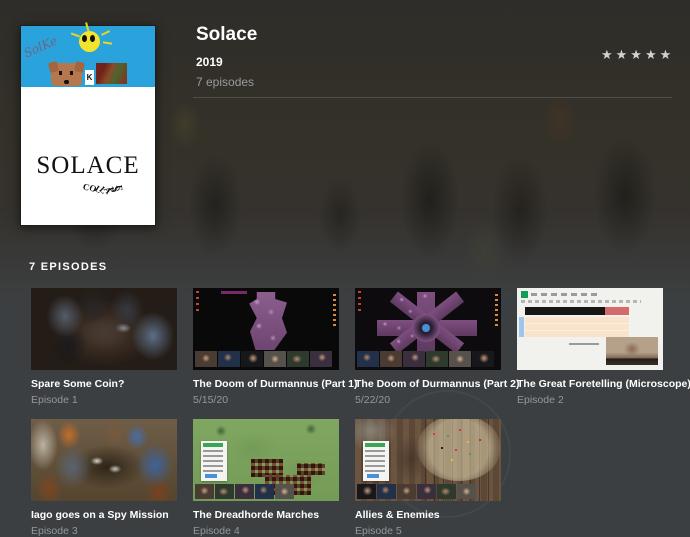 Image resolution: width=690 pixels, height=537 pixels. Describe the element at coordinates (225, 82) in the screenshot. I see `episode-count: 7 episodes` at that location.